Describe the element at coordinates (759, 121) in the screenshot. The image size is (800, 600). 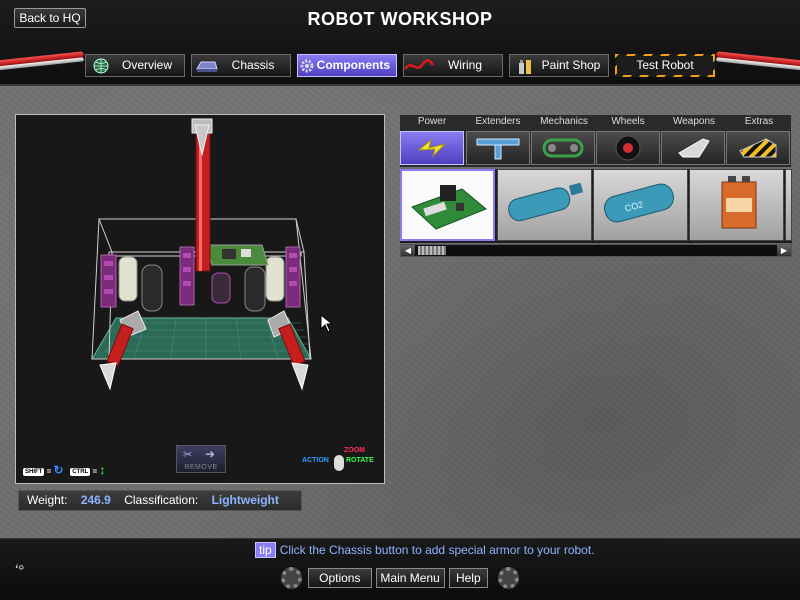
I see `category-label-extras: Extras` at that location.